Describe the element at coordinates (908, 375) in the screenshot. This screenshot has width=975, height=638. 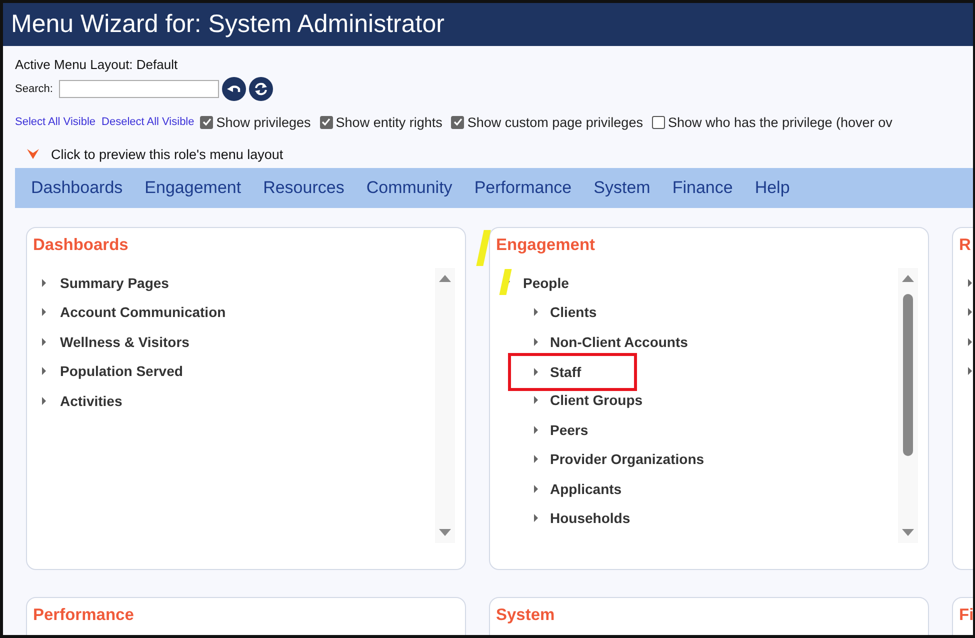
I see `scrollbar-thumb` at that location.